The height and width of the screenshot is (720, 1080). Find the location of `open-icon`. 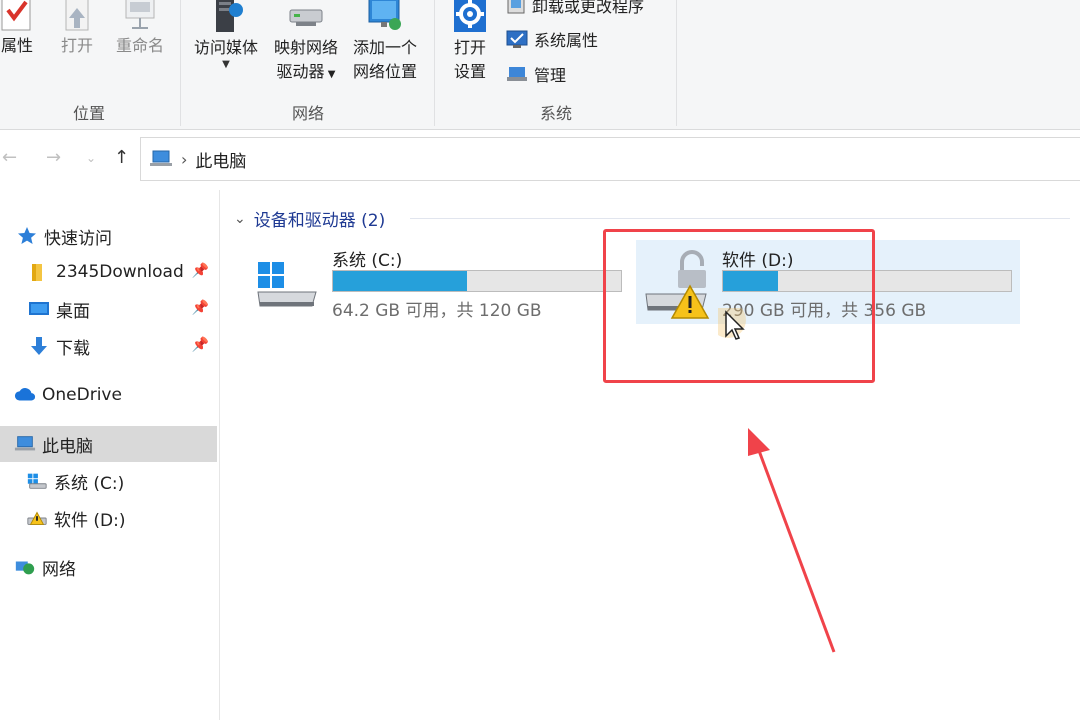

open-icon is located at coordinates (77, 15).